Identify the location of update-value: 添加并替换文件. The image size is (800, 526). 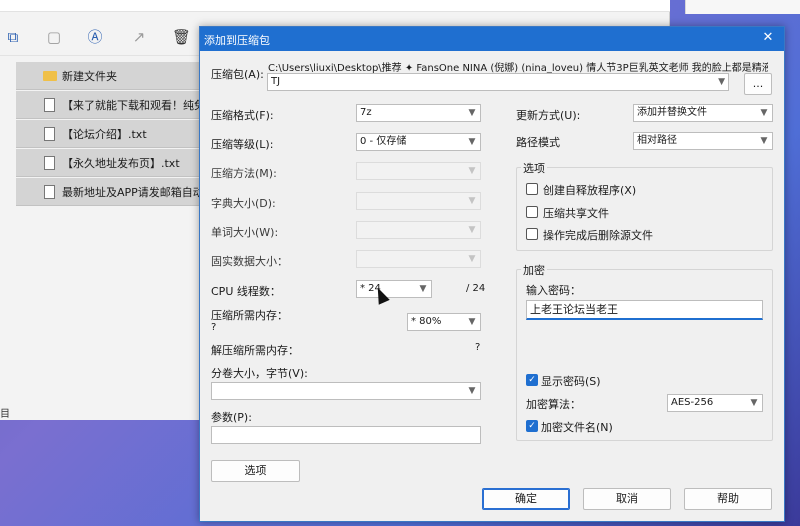
(672, 112).